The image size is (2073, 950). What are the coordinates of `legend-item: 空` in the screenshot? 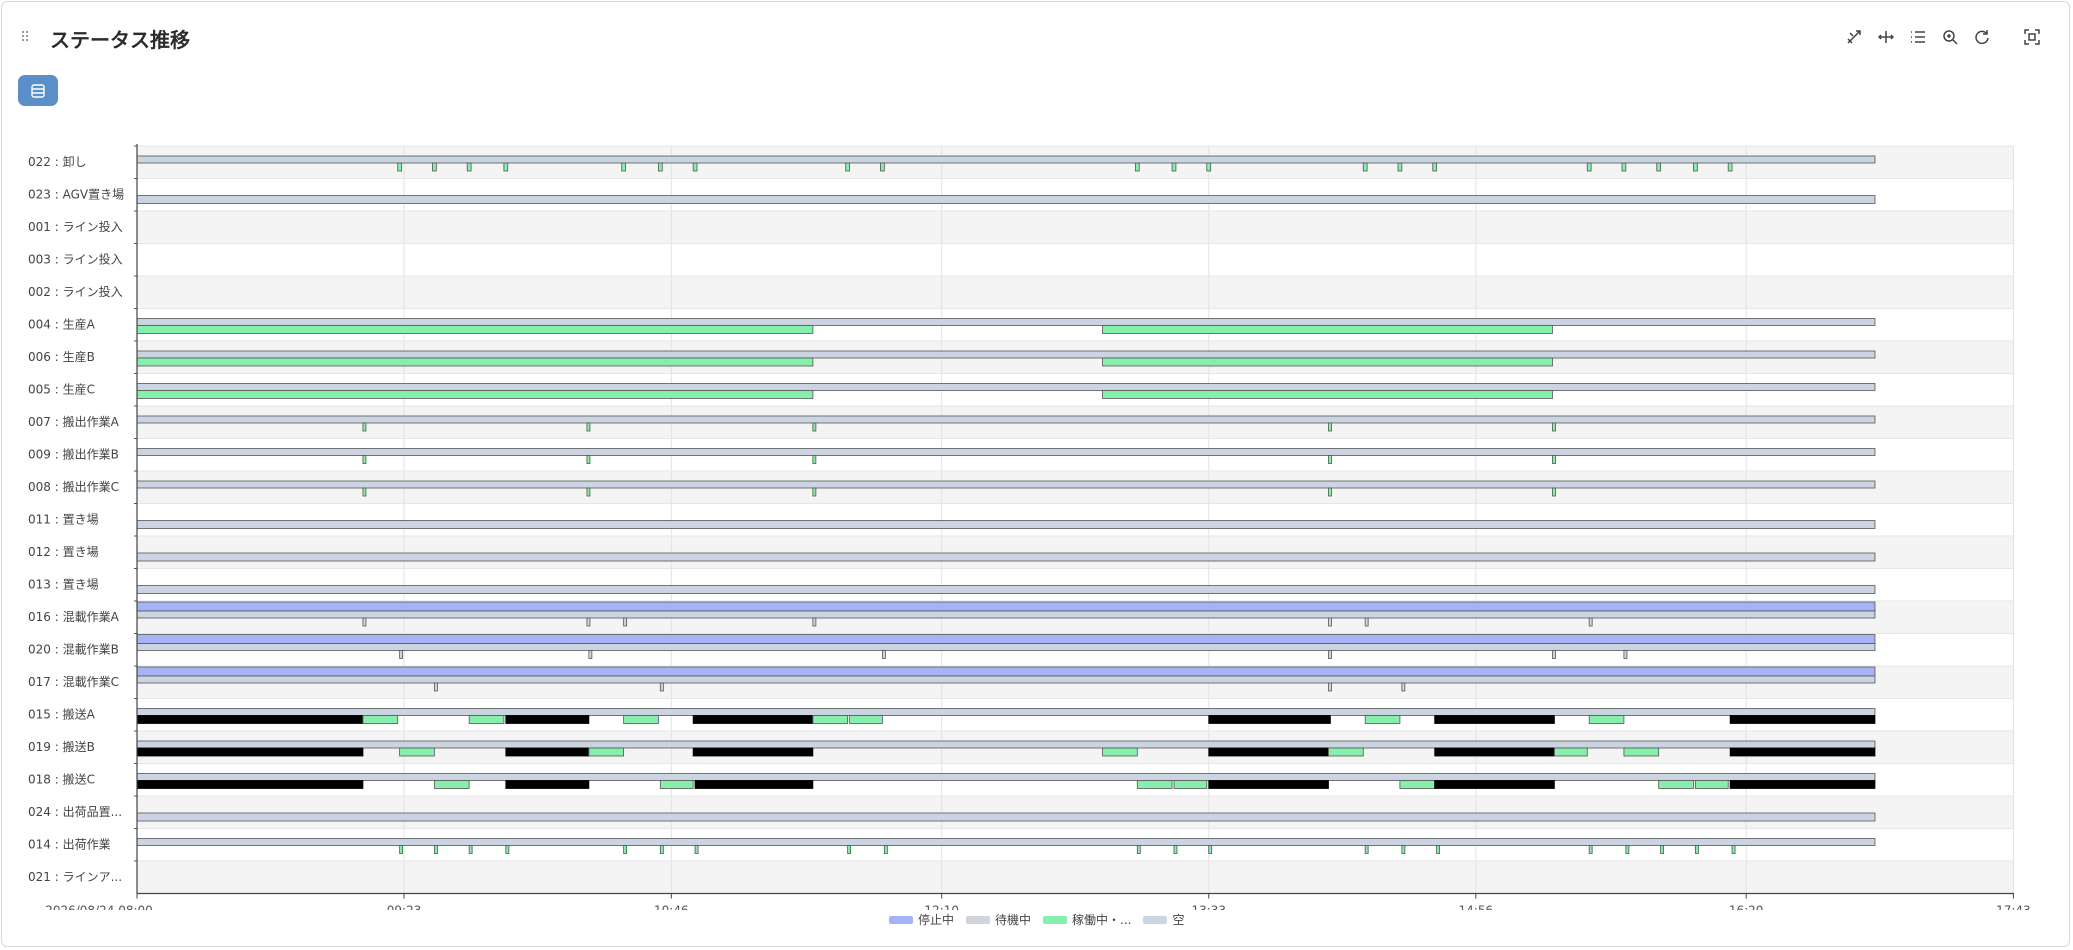 It's located at (1164, 919).